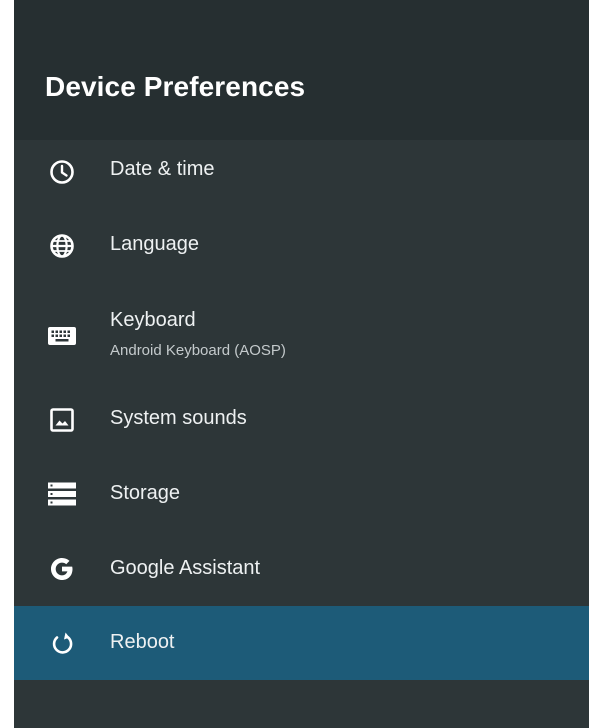 This screenshot has width=589, height=728. Describe the element at coordinates (62, 420) in the screenshot. I see `image-icon` at that location.